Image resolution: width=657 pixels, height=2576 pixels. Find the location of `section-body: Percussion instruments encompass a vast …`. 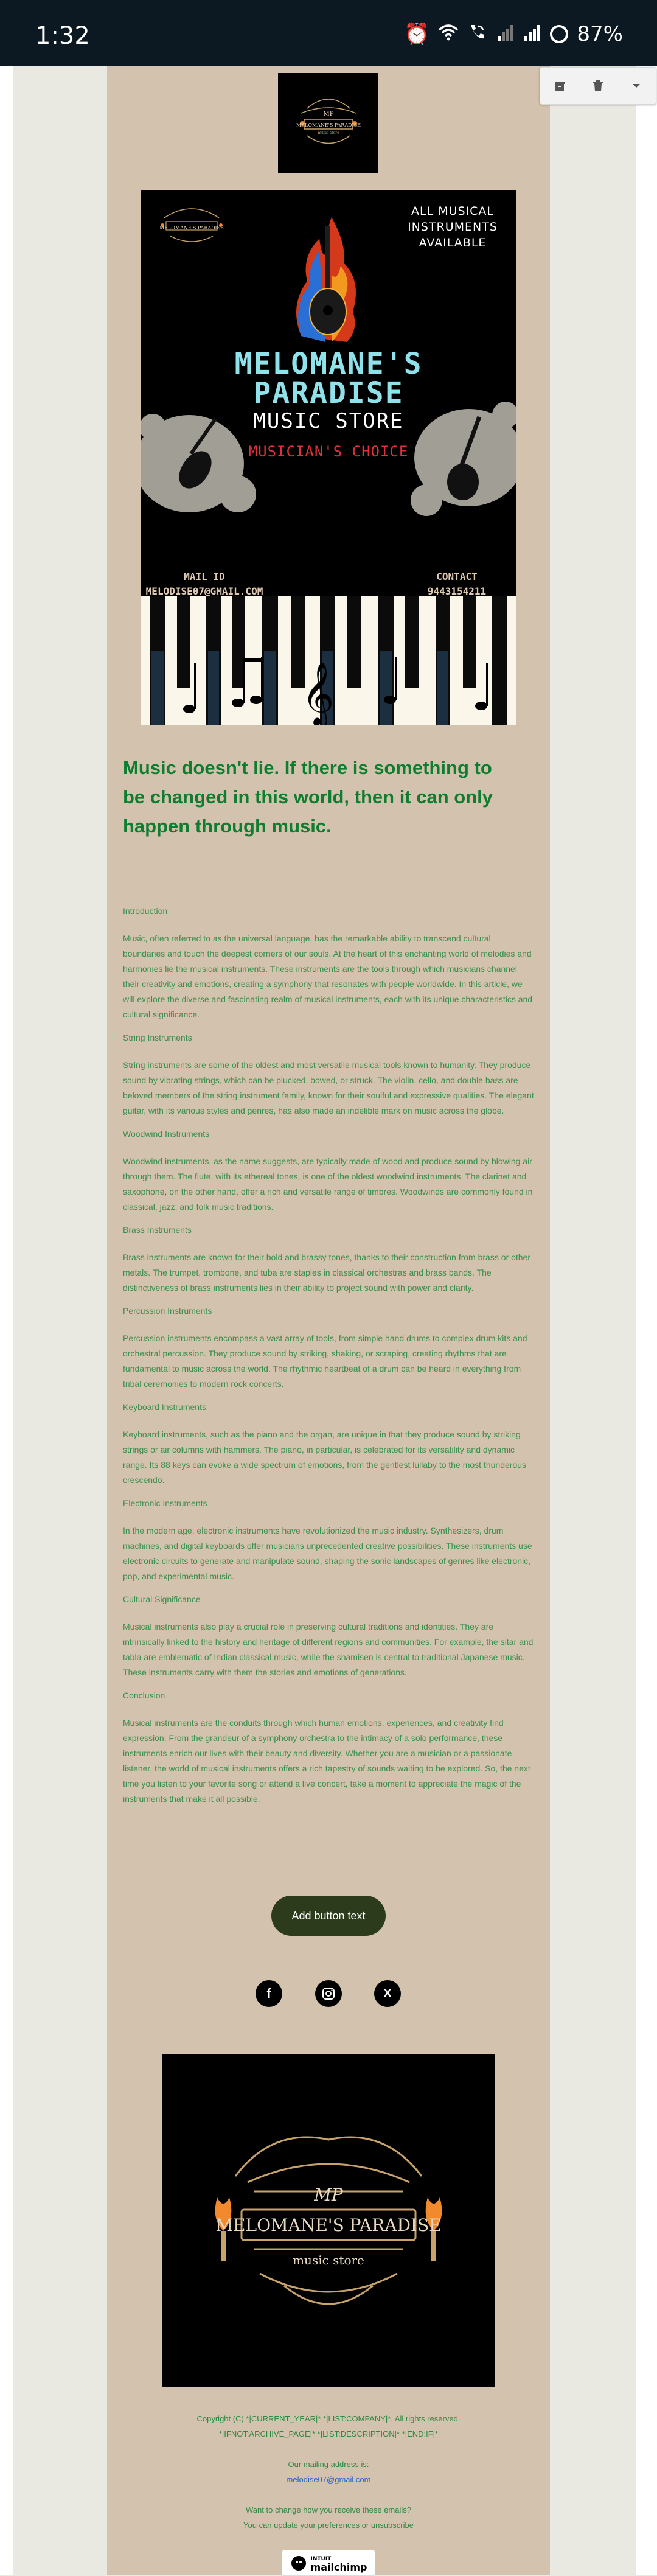

section-body: Percussion instruments encompass a vast … is located at coordinates (325, 1361).